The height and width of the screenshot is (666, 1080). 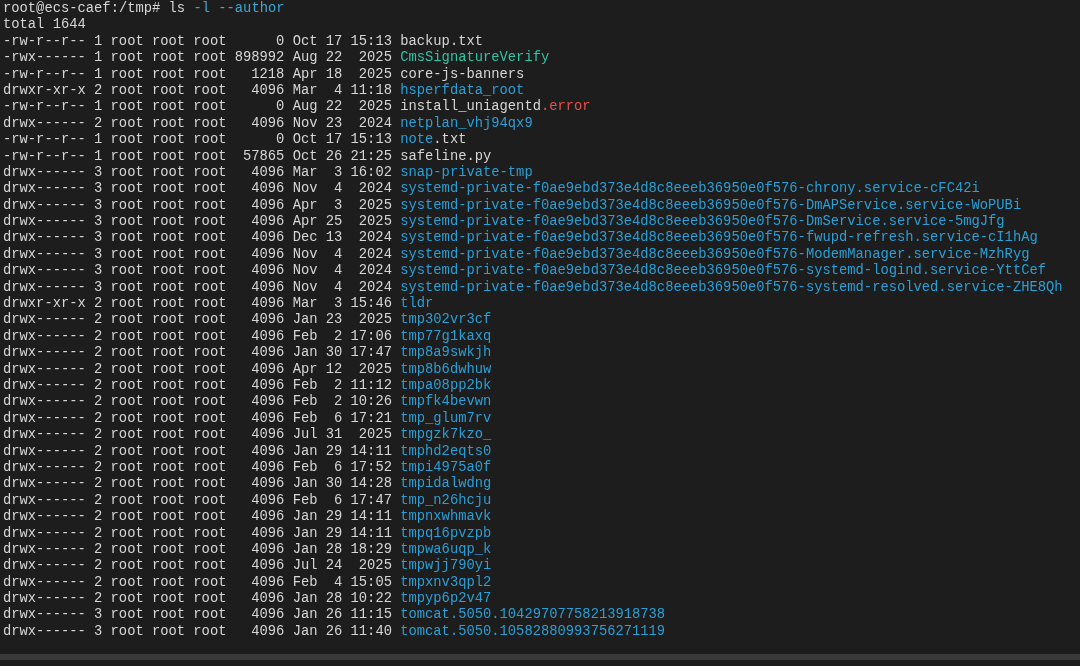 What do you see at coordinates (44, 91) in the screenshot?
I see `permissions-text: drwxr-xr-x` at bounding box center [44, 91].